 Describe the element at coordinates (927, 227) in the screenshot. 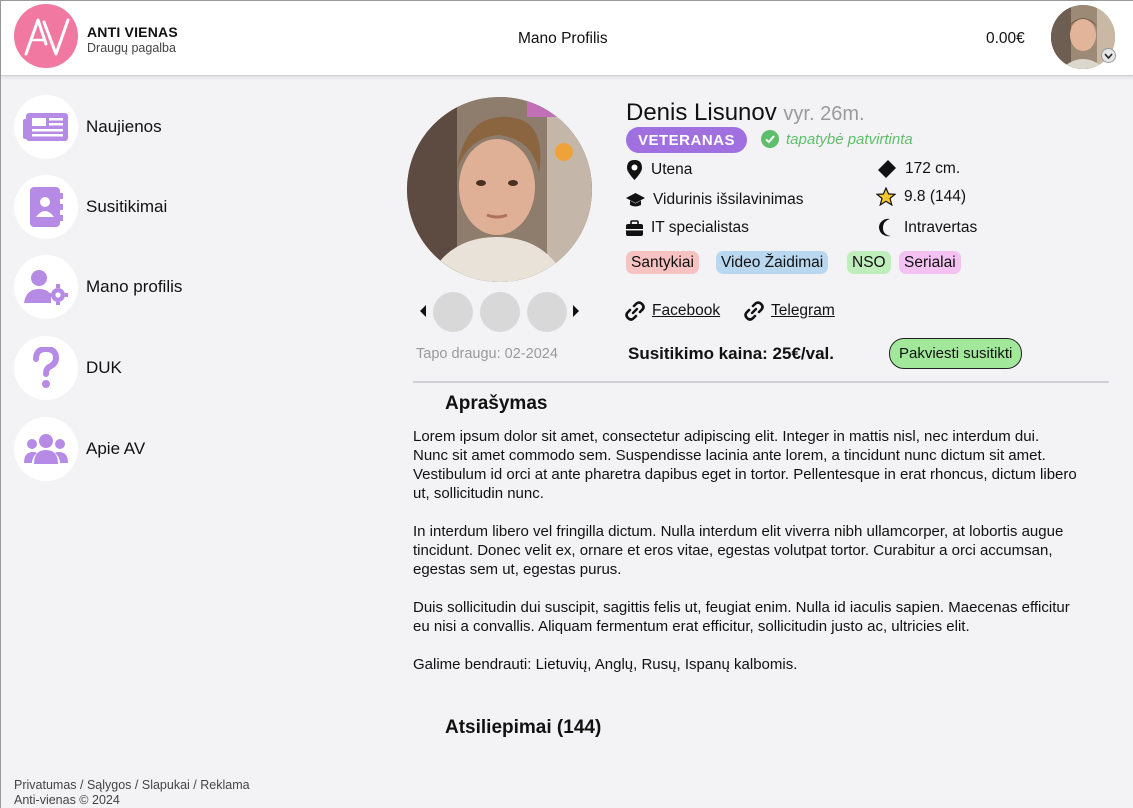

I see `info-personality: Intravertas` at that location.